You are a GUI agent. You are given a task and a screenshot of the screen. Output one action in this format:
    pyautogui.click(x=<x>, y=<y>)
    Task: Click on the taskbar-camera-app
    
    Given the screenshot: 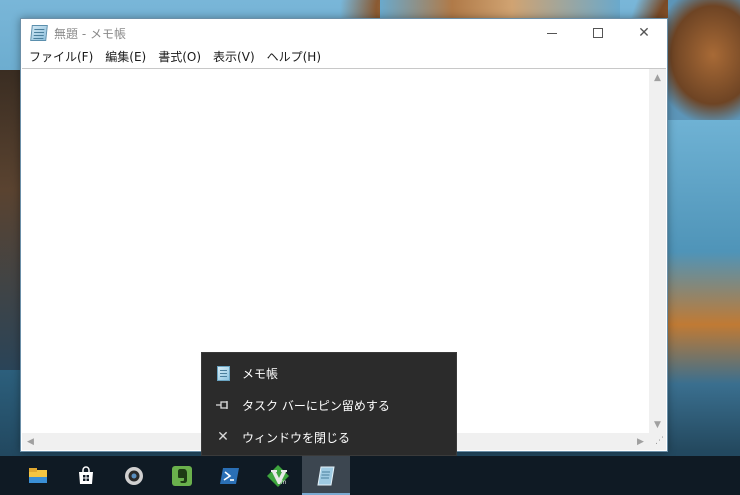 What is the action you would take?
    pyautogui.click(x=134, y=475)
    